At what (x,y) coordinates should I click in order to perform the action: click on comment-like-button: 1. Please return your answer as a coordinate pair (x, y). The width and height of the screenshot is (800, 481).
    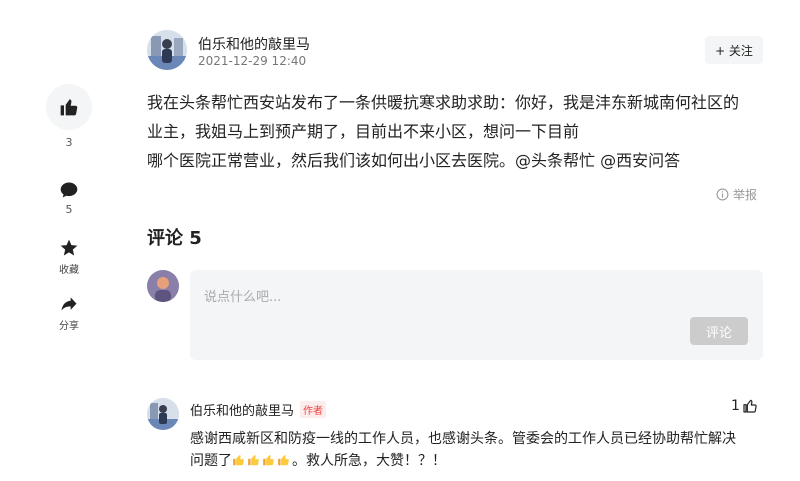
    Looking at the image, I should click on (744, 406).